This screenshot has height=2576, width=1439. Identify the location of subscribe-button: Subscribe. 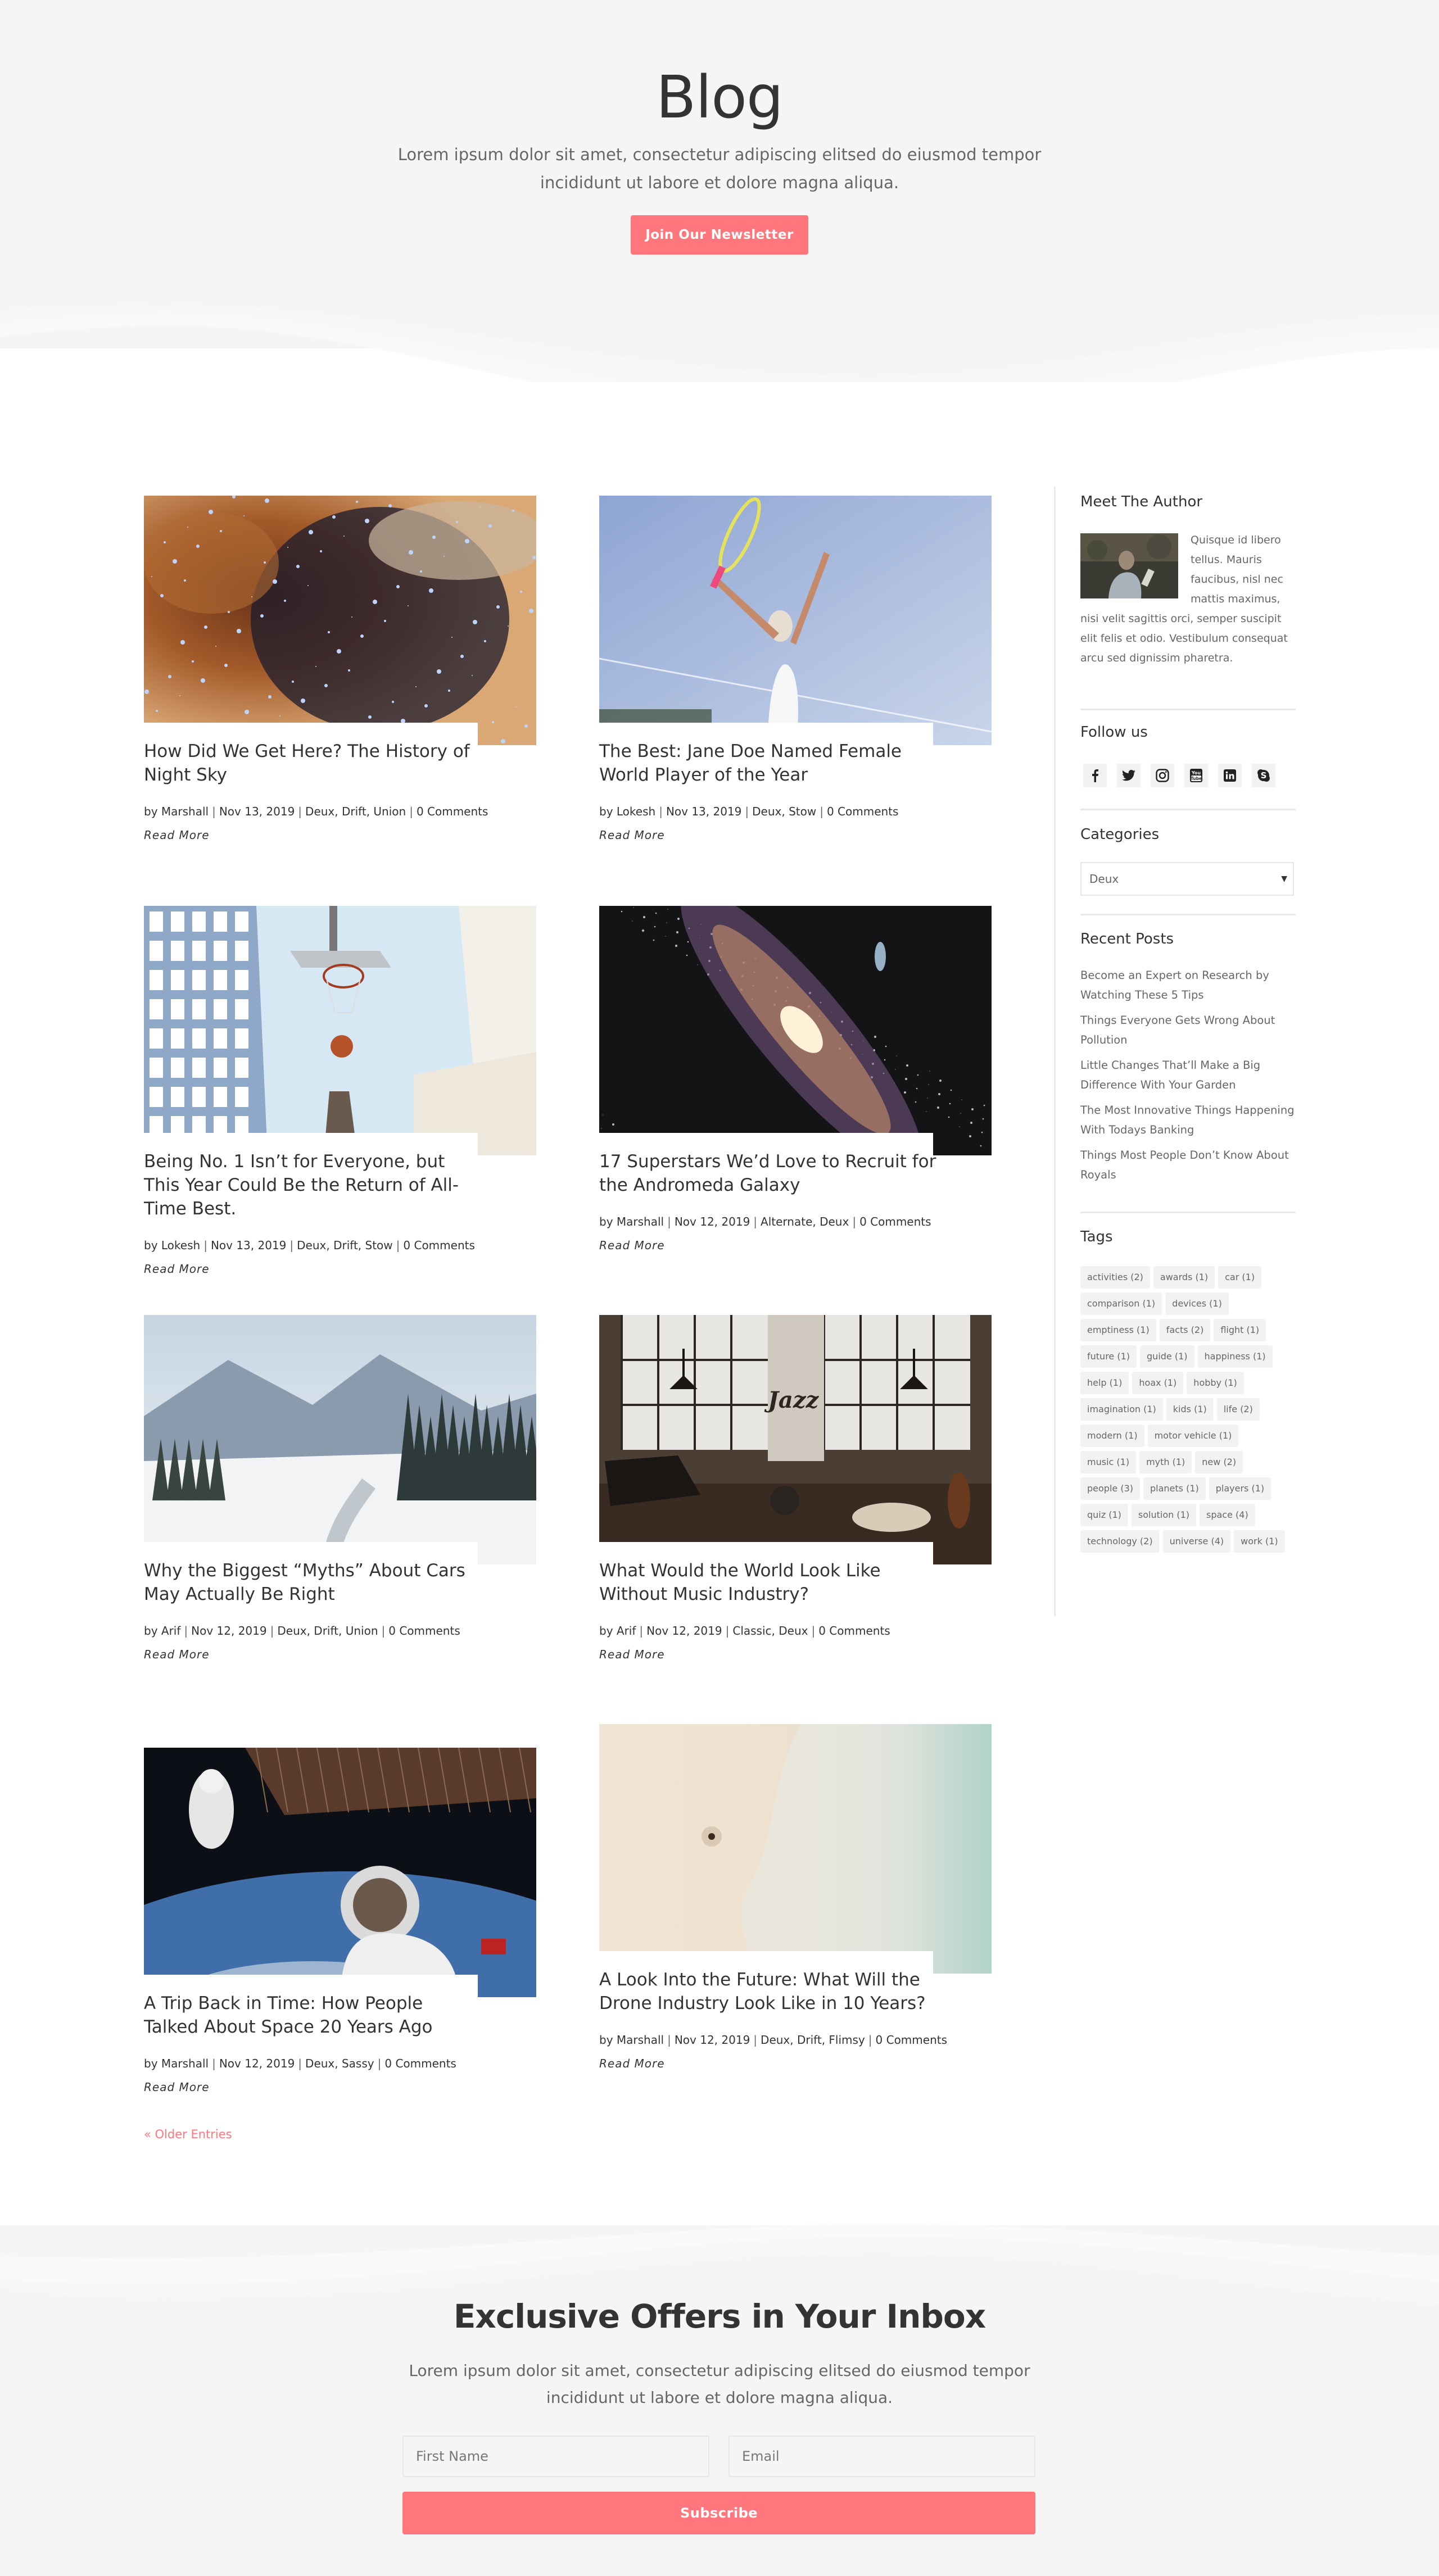
(718, 2513).